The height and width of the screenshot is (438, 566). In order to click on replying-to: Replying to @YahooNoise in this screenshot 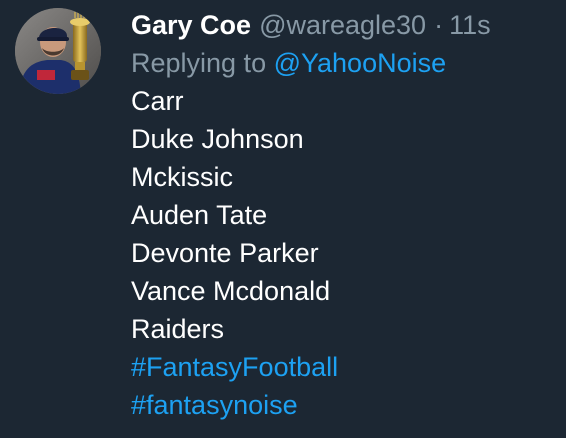, I will do `click(343, 63)`.